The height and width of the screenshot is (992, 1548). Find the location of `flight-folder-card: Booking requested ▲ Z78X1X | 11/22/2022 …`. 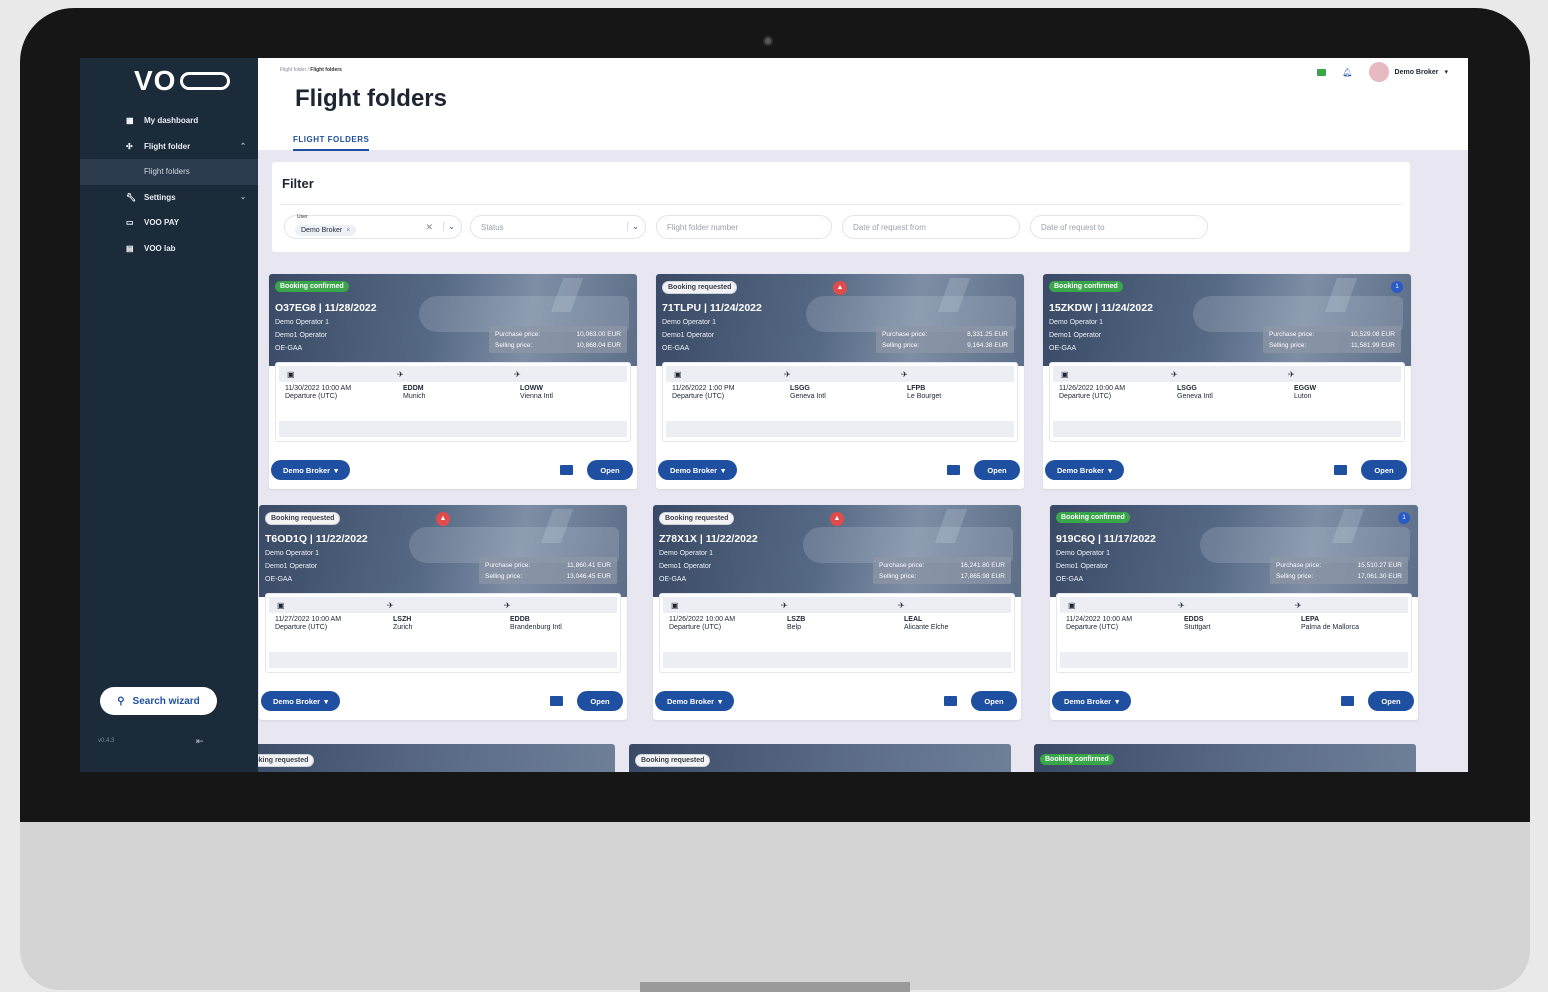

flight-folder-card: Booking requested ▲ Z78X1X | 11/22/2022 … is located at coordinates (837, 612).